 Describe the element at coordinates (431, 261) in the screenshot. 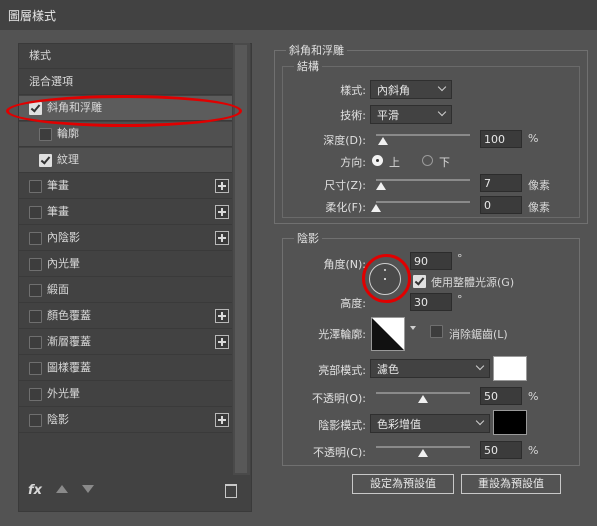

I see `angle-input: 90` at that location.